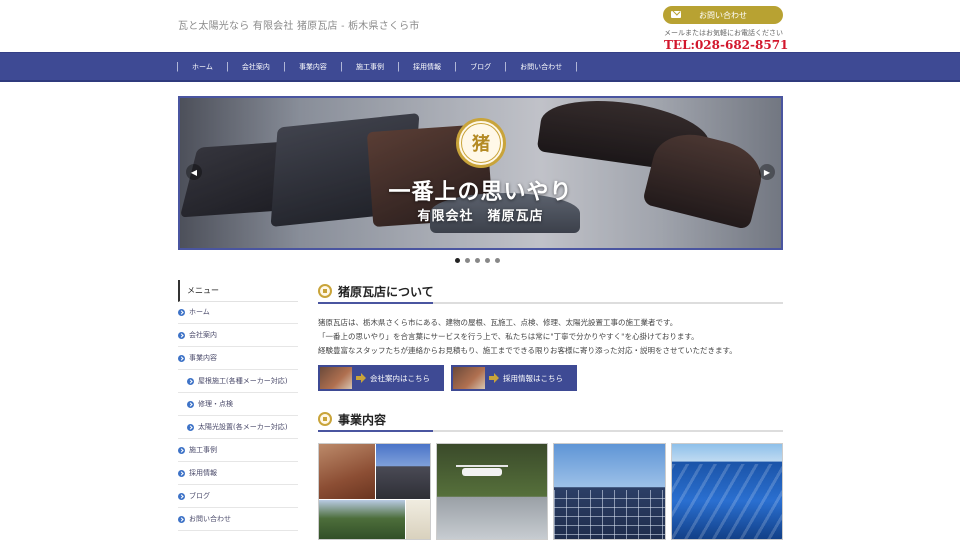 The image size is (960, 540). Describe the element at coordinates (203, 473) in the screenshot. I see `sidebar-item-label: 採用情報` at that location.